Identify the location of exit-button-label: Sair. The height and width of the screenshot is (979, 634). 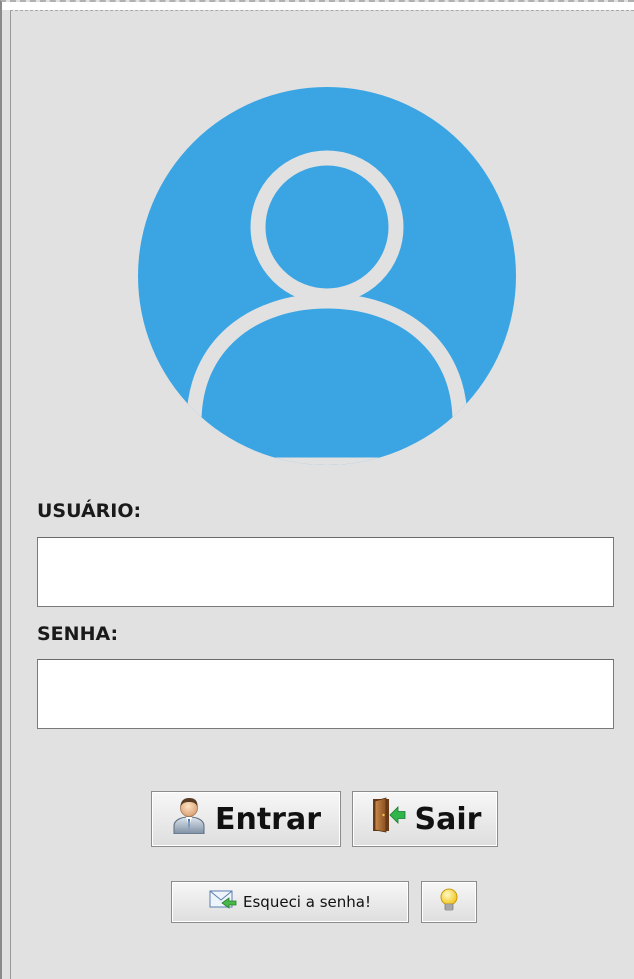
(448, 819).